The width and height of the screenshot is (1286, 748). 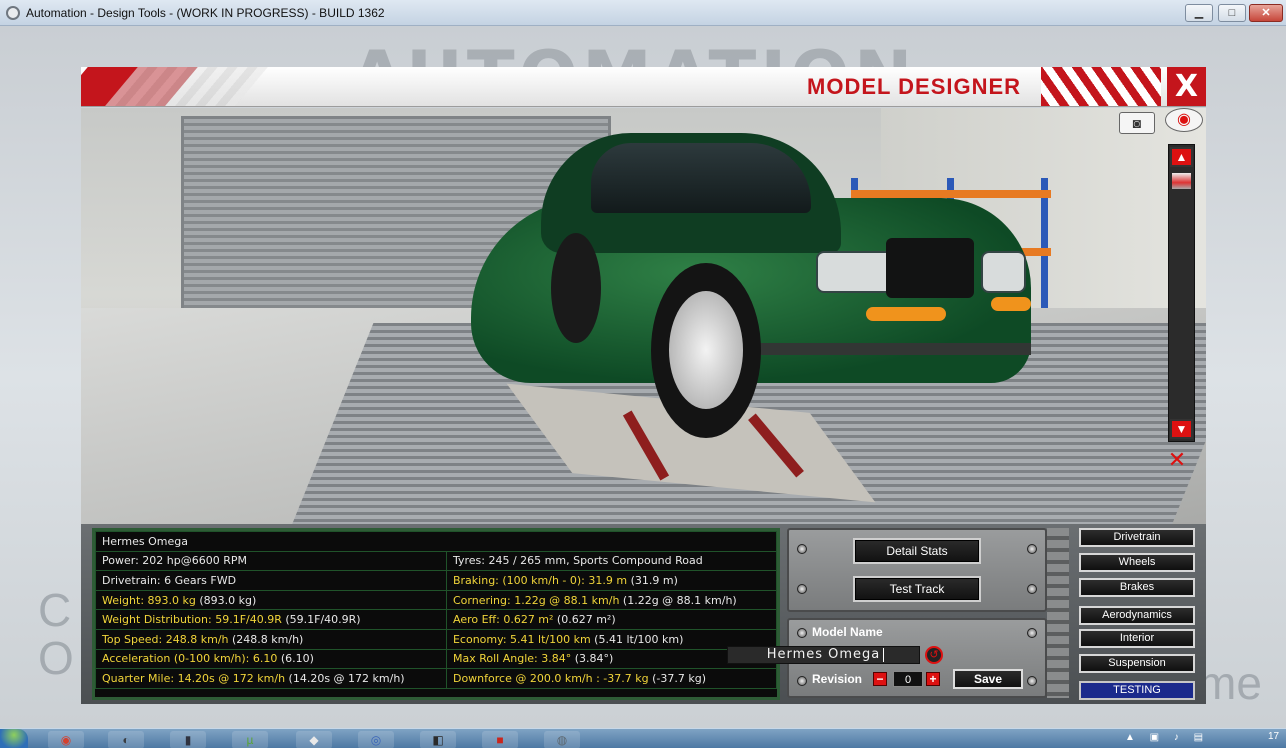 What do you see at coordinates (678, 600) in the screenshot?
I see `stat-base-value: (1.22g @ 88.1 km/h)` at bounding box center [678, 600].